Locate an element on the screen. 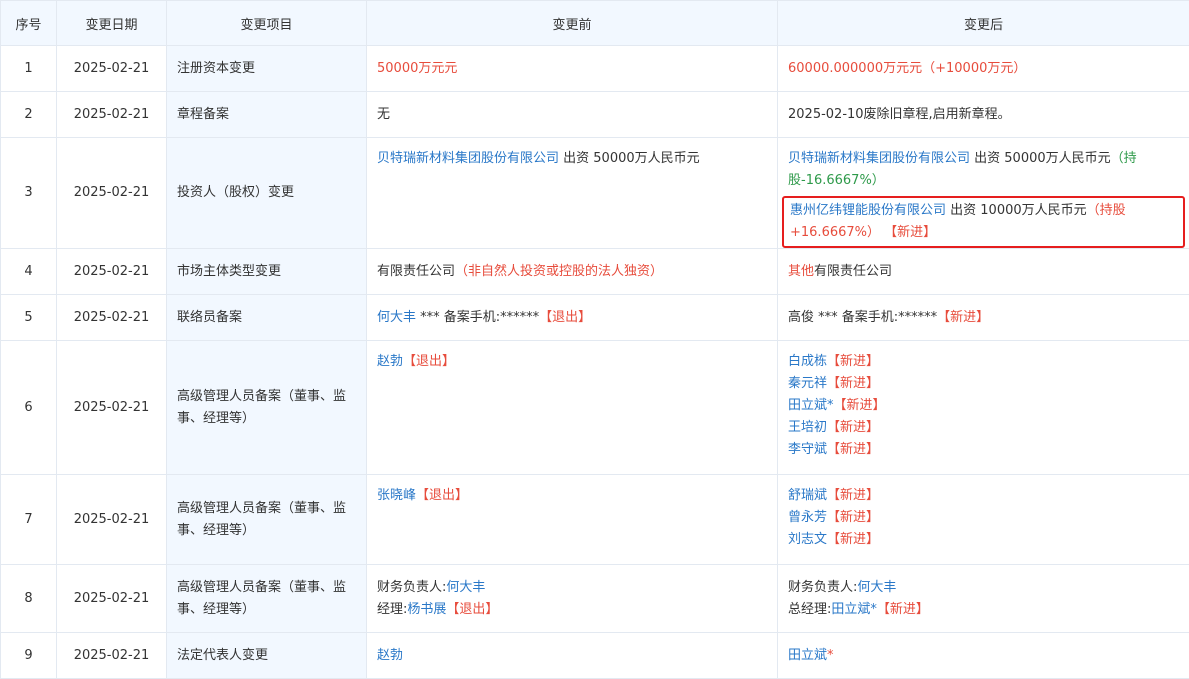 The image size is (1189, 679). cell-item: 联络员备案 is located at coordinates (267, 318).